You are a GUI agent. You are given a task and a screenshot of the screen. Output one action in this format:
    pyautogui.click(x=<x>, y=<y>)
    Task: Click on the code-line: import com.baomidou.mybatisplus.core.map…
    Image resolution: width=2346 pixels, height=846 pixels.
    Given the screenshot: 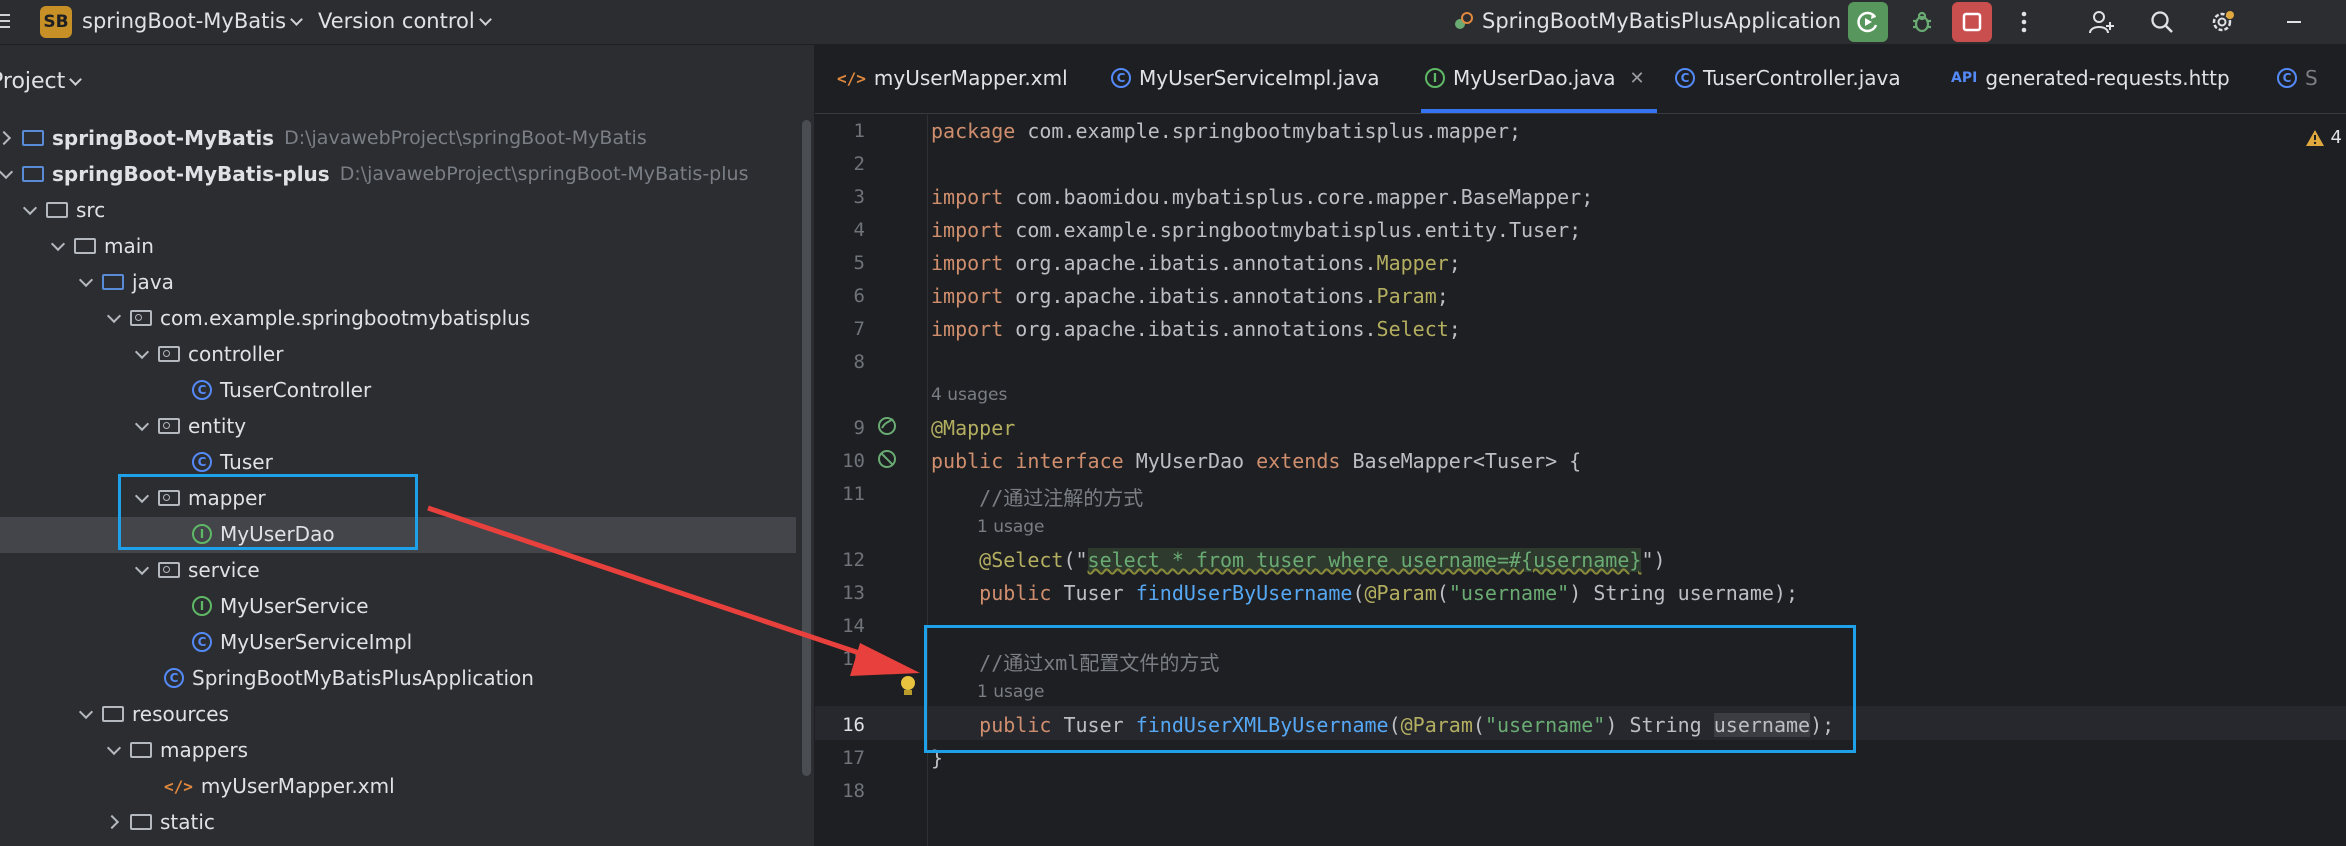 What is the action you would take?
    pyautogui.click(x=1262, y=197)
    